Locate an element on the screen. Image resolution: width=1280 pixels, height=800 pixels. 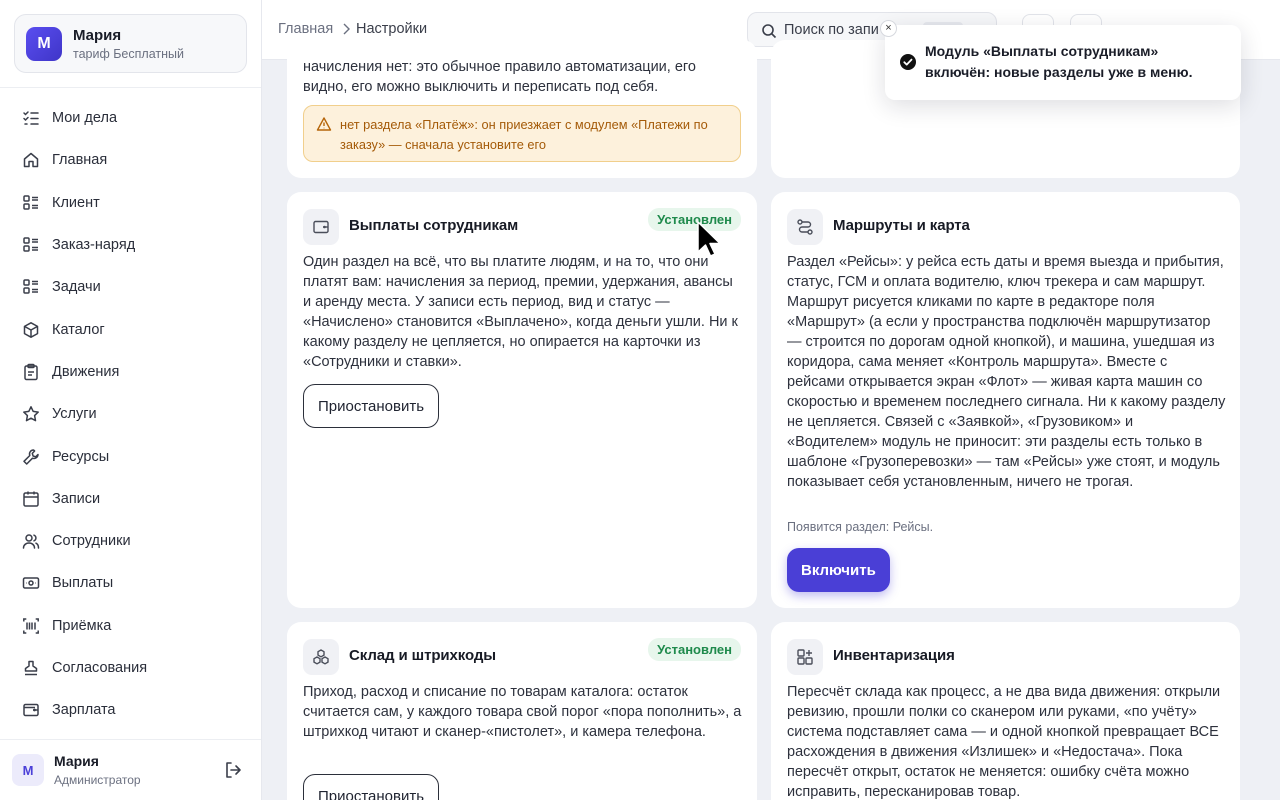
cube-icon is located at coordinates (31, 329).